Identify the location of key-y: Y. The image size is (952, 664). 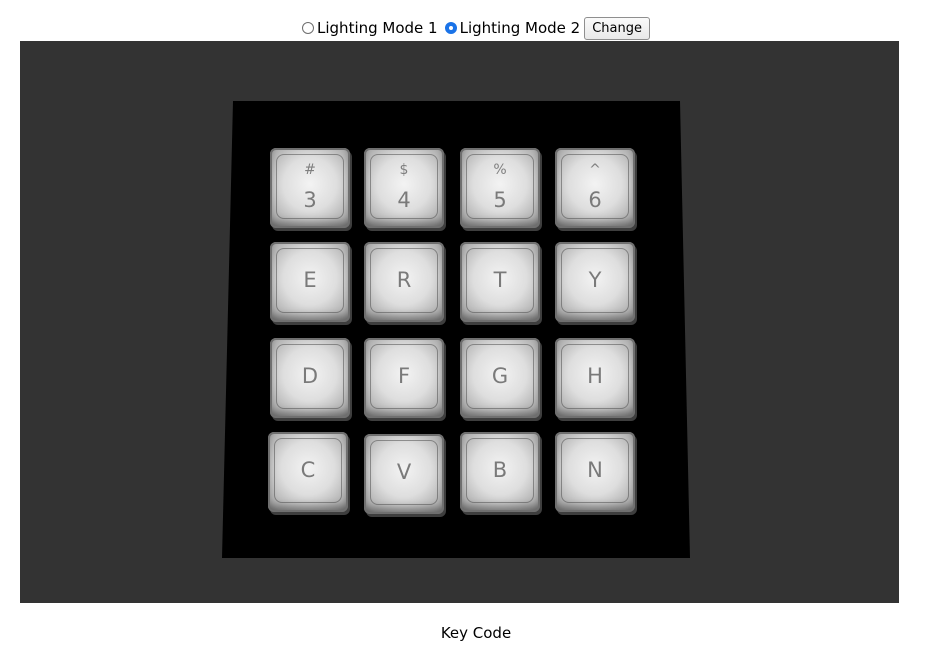
(595, 282).